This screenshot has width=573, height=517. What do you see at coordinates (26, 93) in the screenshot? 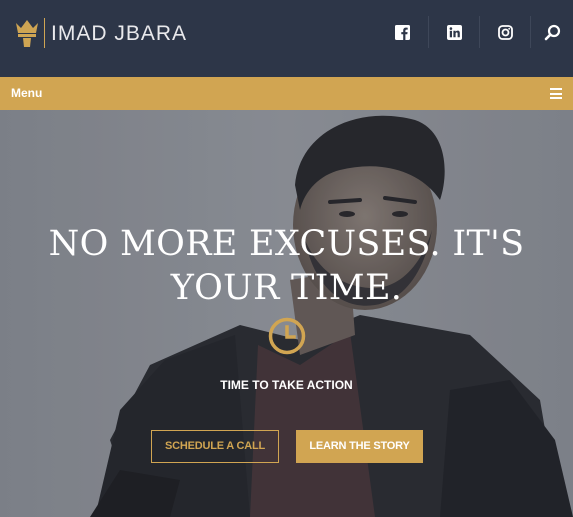
I see `menu-label: Menu` at bounding box center [26, 93].